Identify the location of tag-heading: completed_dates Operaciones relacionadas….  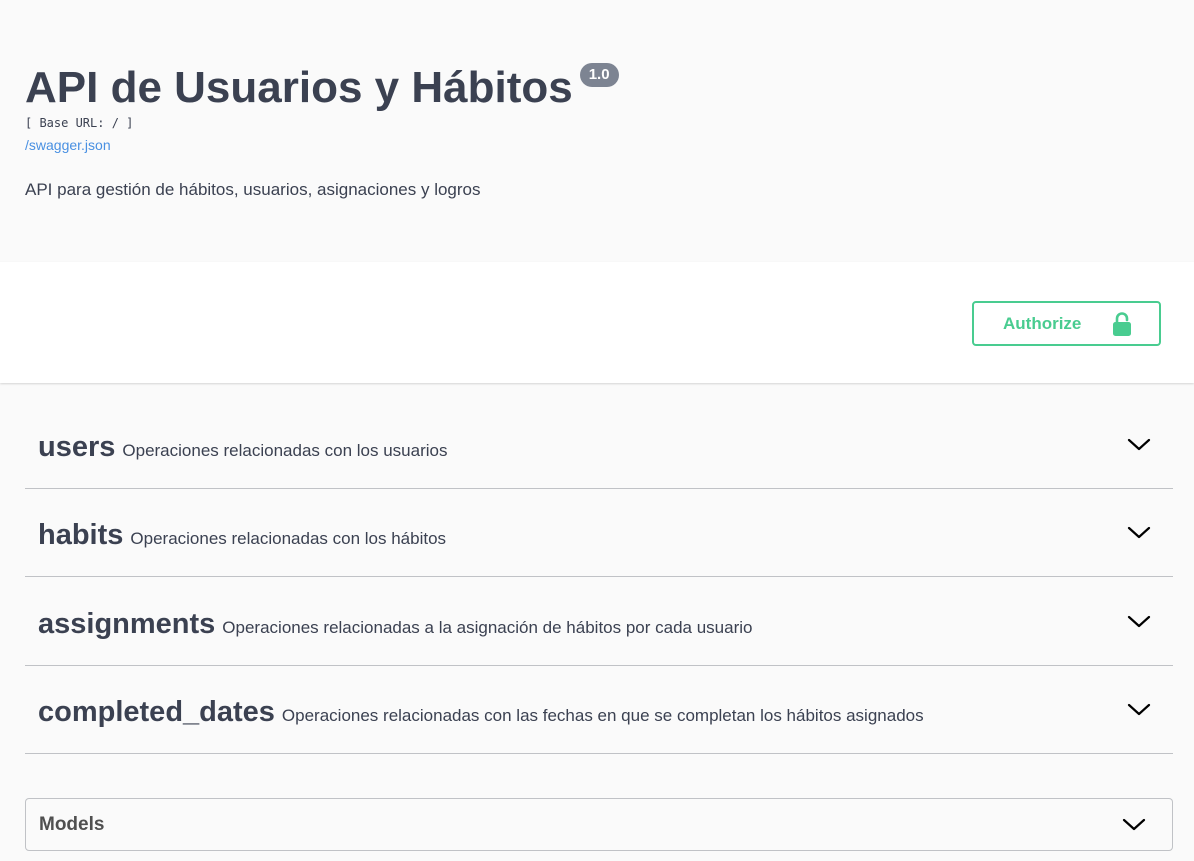
(481, 712).